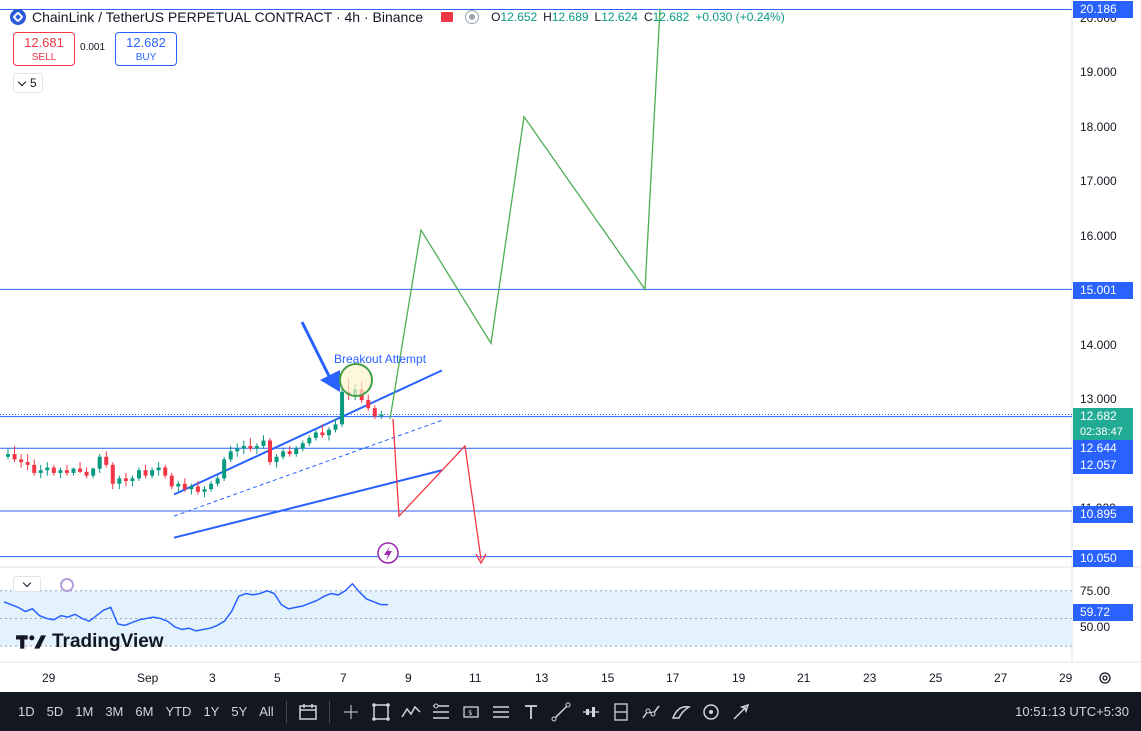 This screenshot has width=1141, height=731. What do you see at coordinates (144, 711) in the screenshot?
I see `timeframe-6m: 6M` at bounding box center [144, 711].